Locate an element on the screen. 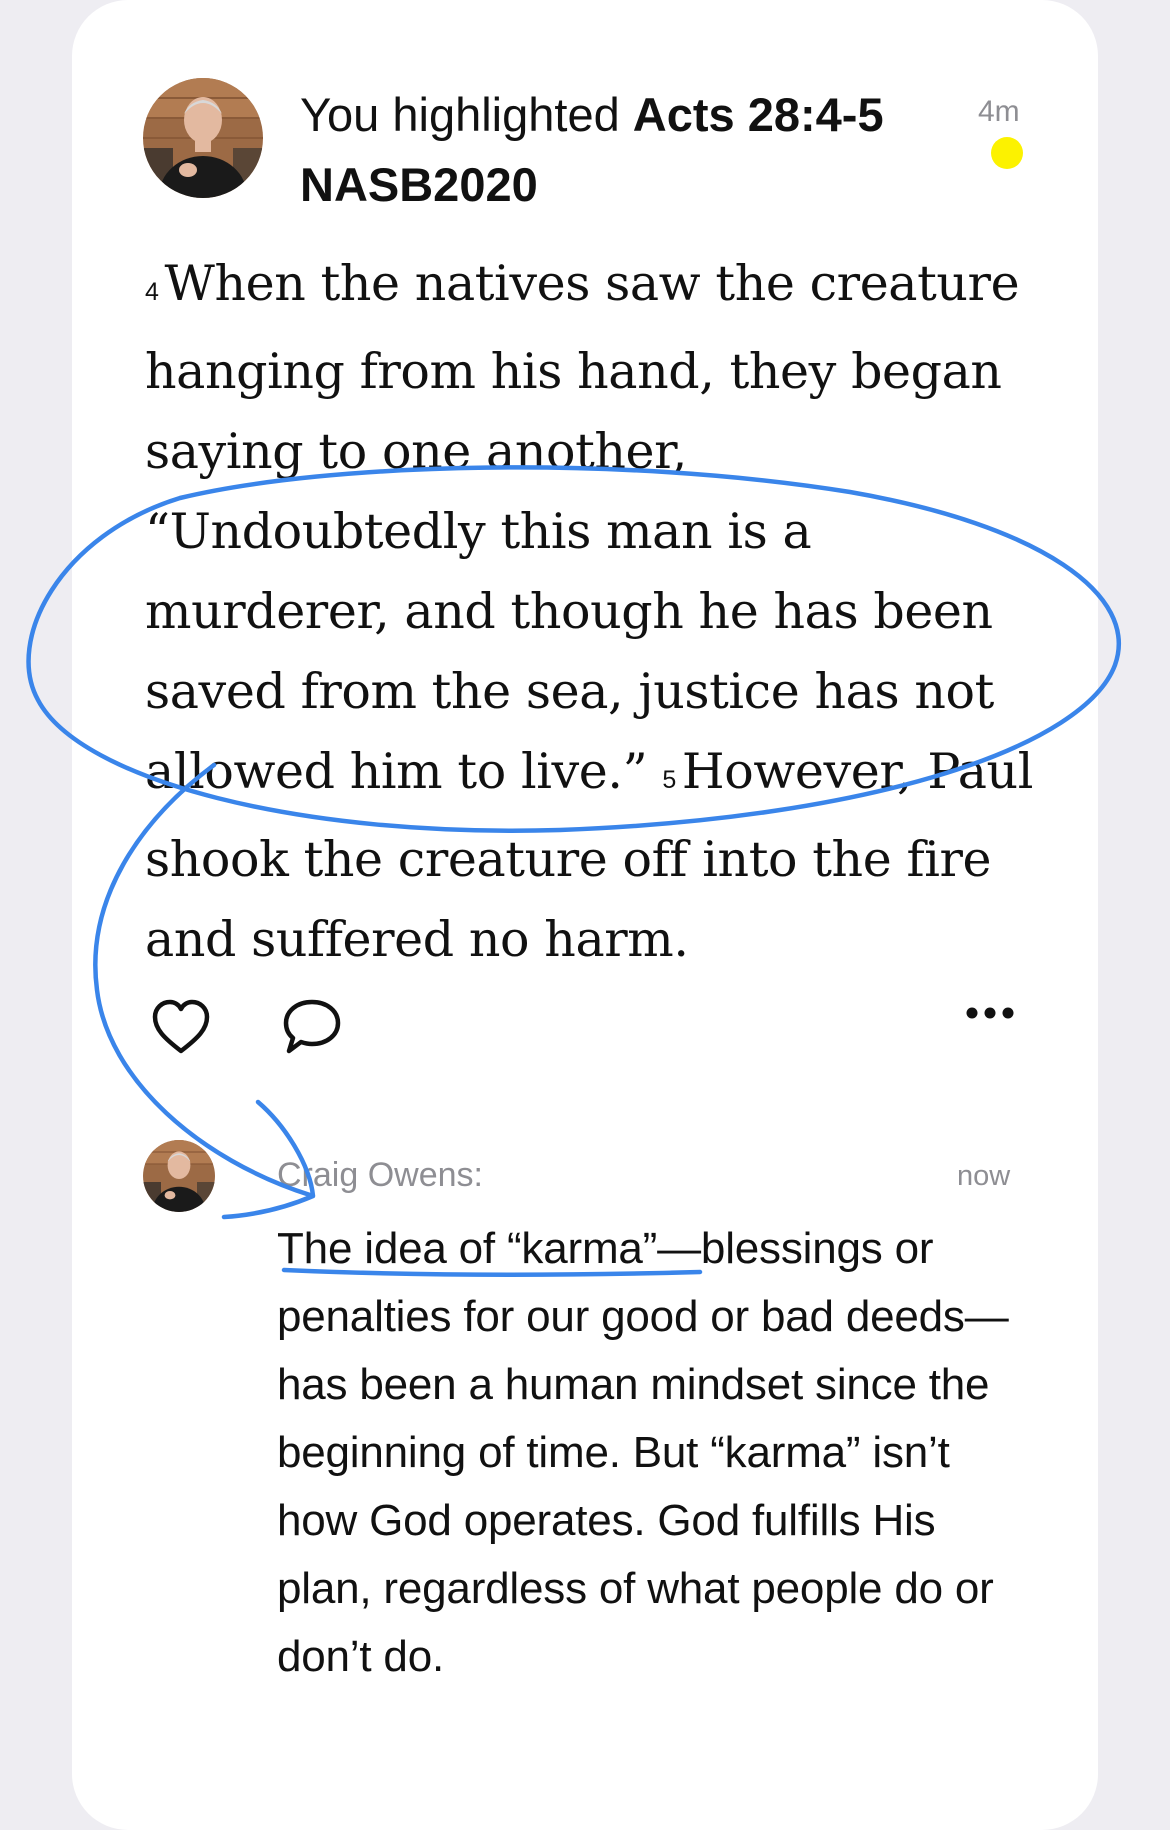  ellipsis-icon is located at coordinates (990, 1013).